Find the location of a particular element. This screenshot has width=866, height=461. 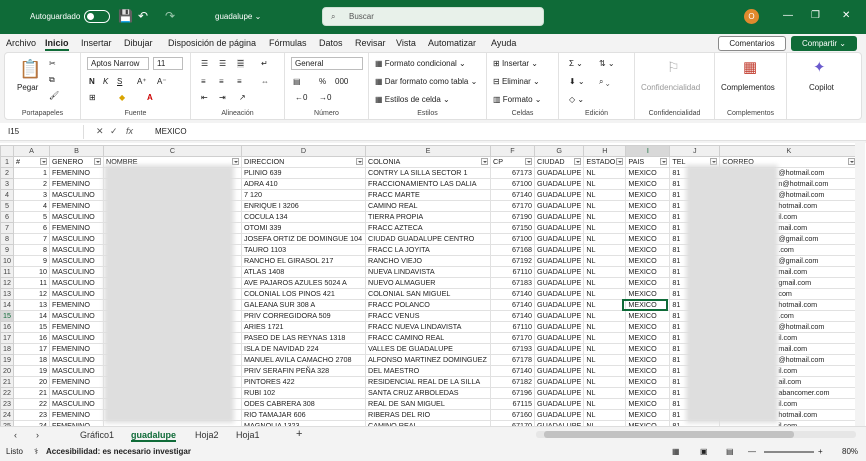

find-icon: ⌕ ⌄ is located at coordinates (604, 82).